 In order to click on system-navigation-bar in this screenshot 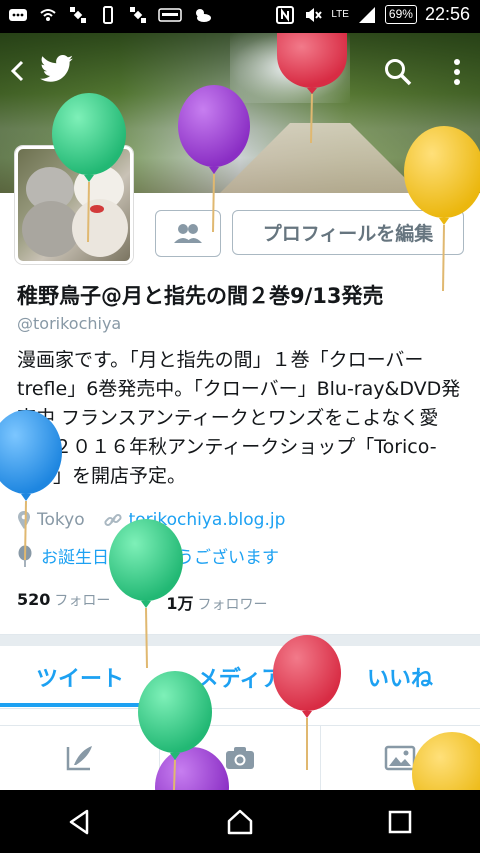, I will do `click(240, 821)`.